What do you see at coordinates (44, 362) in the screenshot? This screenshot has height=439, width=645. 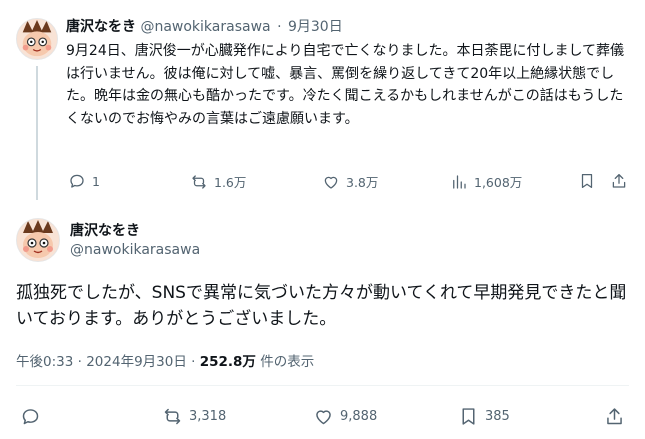 I see `tweet-time: 午後0:33` at bounding box center [44, 362].